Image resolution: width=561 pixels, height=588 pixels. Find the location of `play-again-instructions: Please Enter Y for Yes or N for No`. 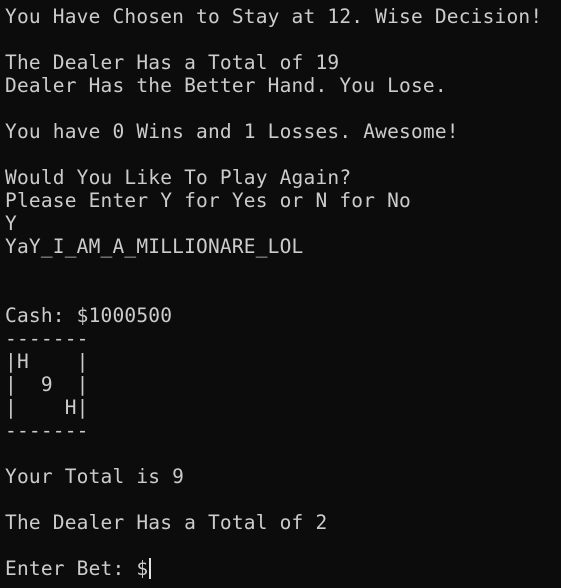

play-again-instructions: Please Enter Y for Yes or N for No is located at coordinates (208, 200).